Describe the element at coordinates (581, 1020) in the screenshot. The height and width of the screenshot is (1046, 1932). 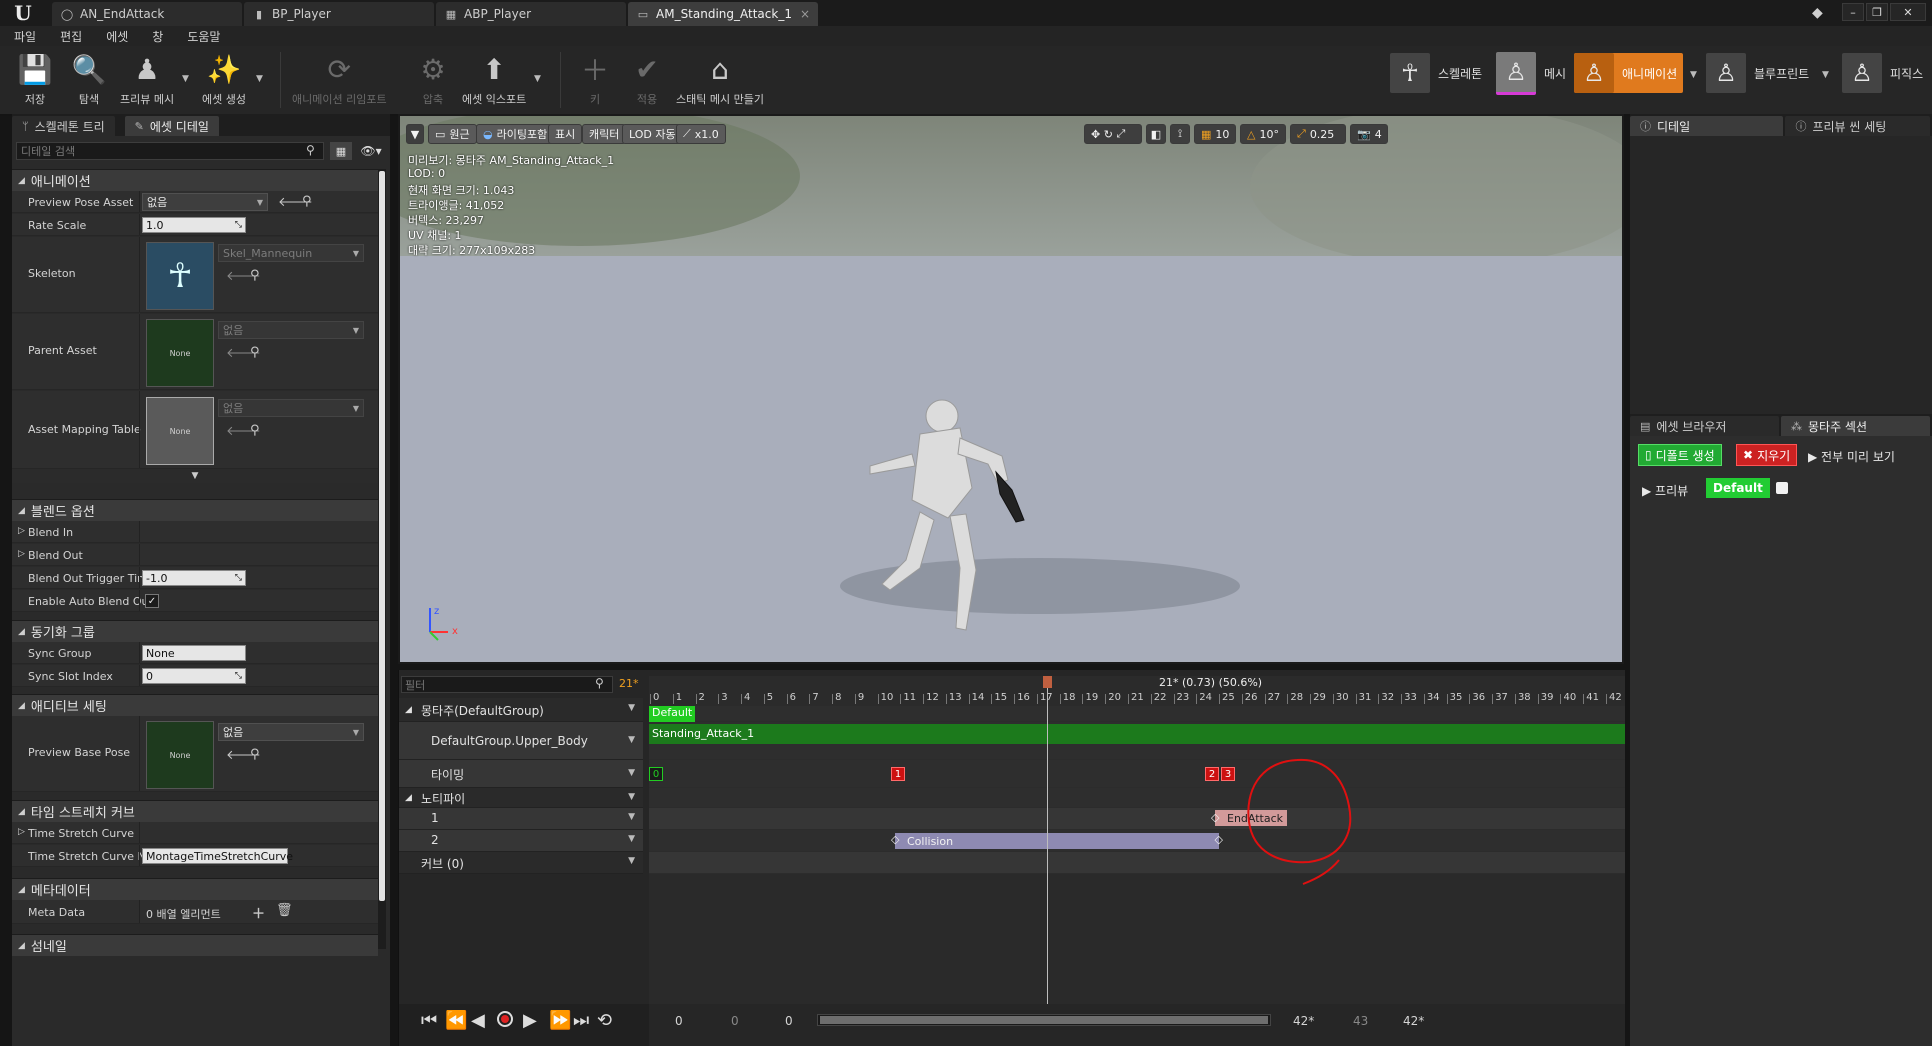
I see `skip-to-end-icon: ⏭` at that location.